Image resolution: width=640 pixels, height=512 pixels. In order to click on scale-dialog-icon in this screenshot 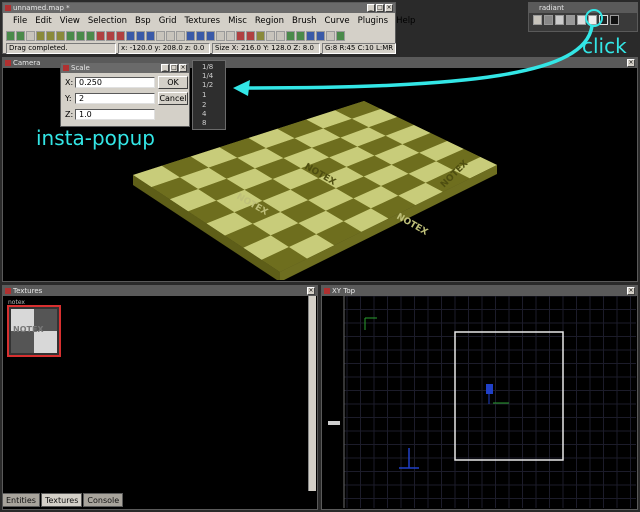, I will do `click(66, 68)`.